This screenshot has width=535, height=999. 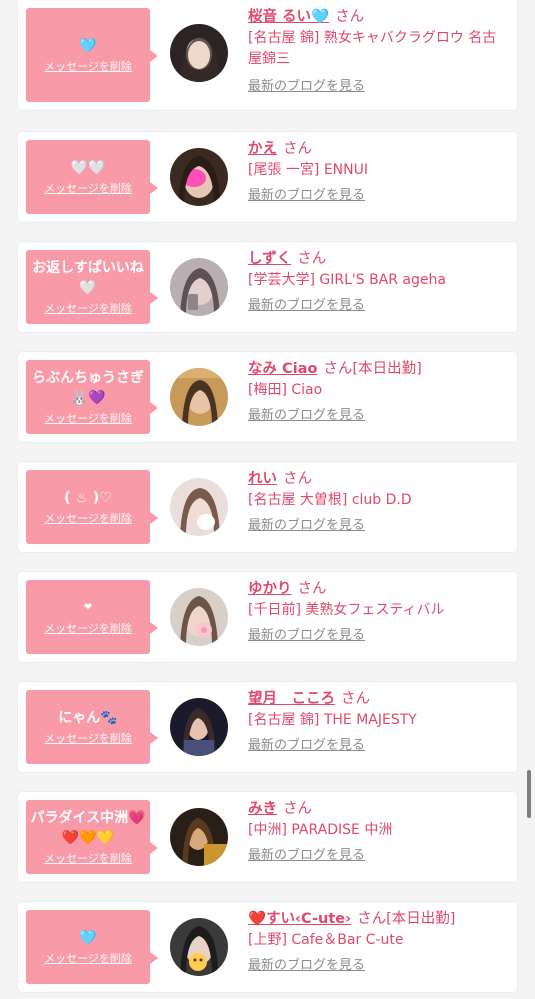 I want to click on cast-name-link: 桜音 るい🩵, so click(x=288, y=17).